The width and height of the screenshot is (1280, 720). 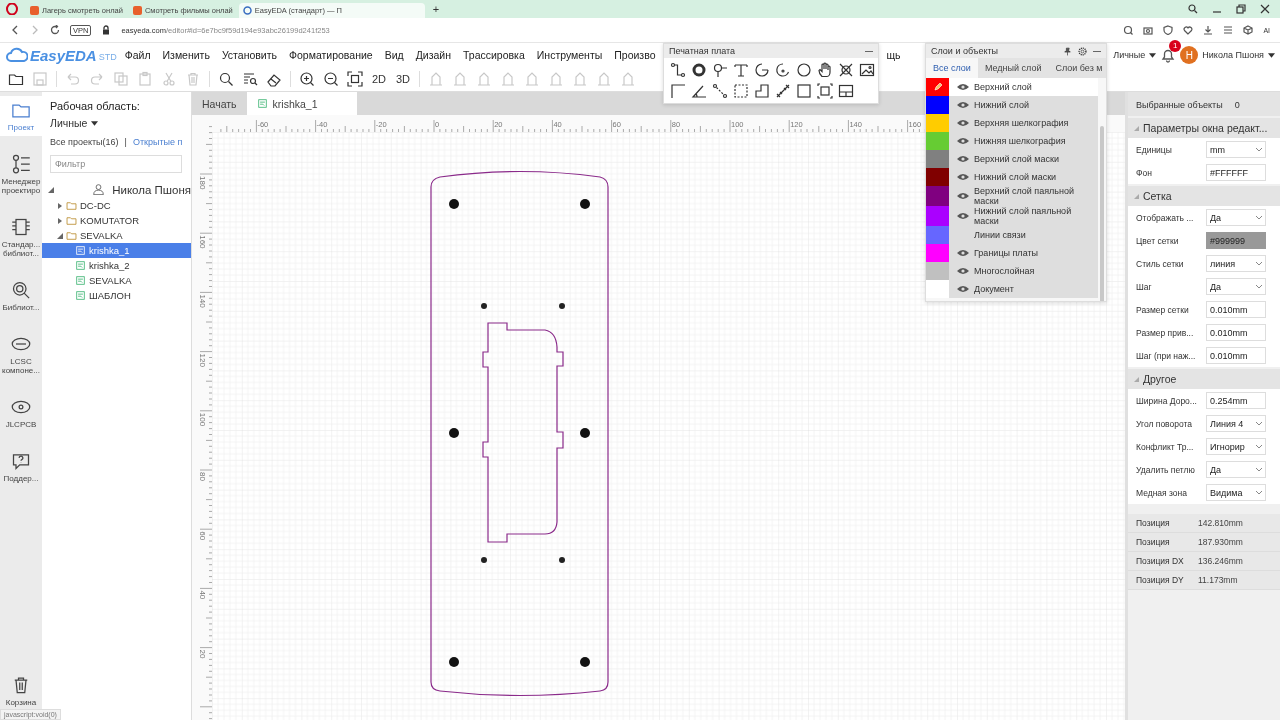 What do you see at coordinates (1012, 253) in the screenshot?
I see `layer-row: Границы платы` at bounding box center [1012, 253].